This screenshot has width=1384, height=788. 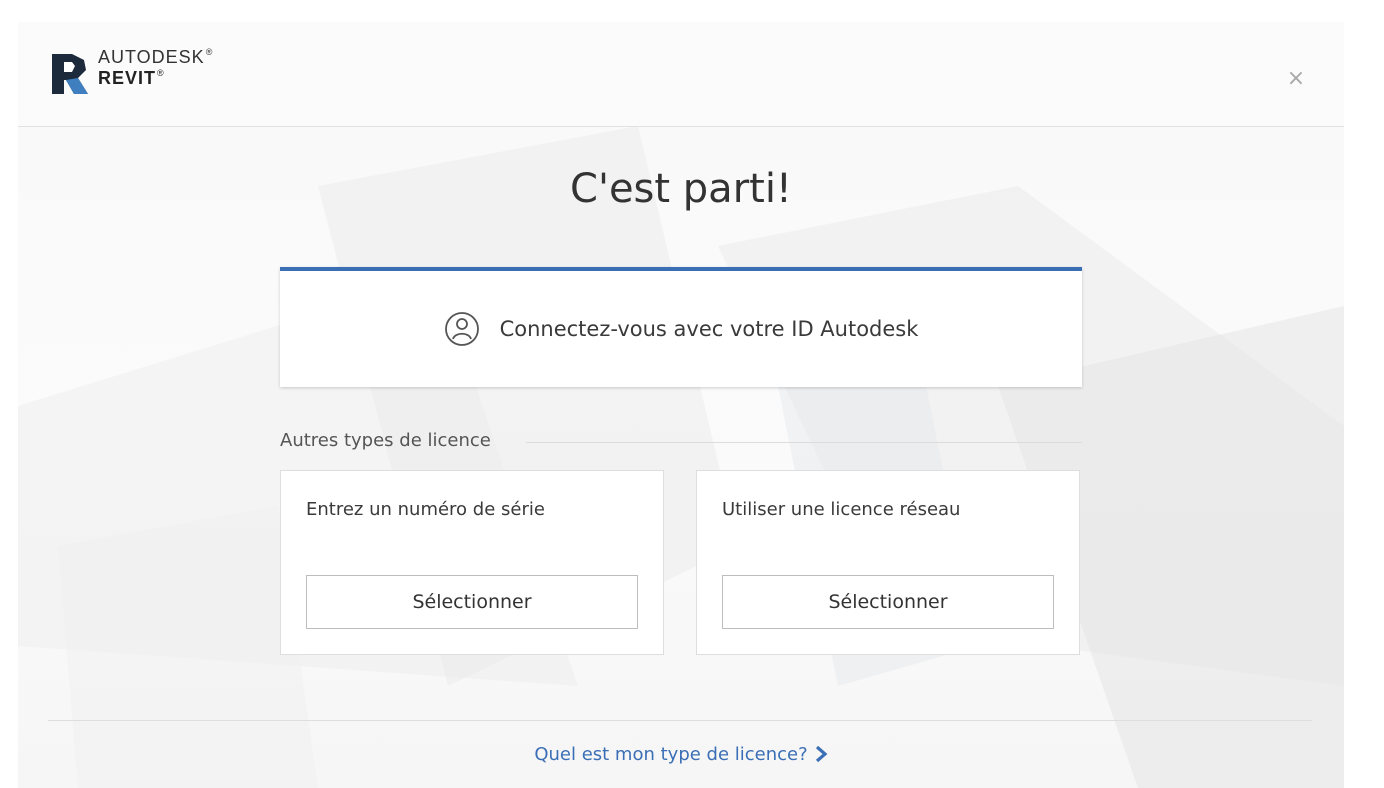 What do you see at coordinates (841, 509) in the screenshot?
I see `network-license-label: Utiliser une licence réseau` at bounding box center [841, 509].